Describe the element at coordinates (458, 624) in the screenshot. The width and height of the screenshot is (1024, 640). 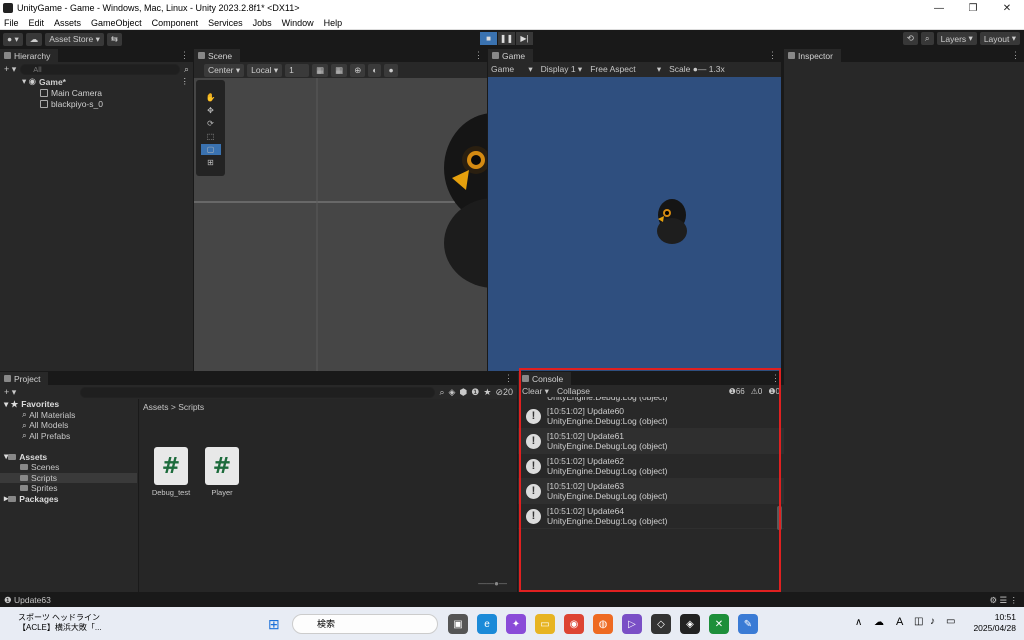
I see `task-view-icon: ▣` at that location.